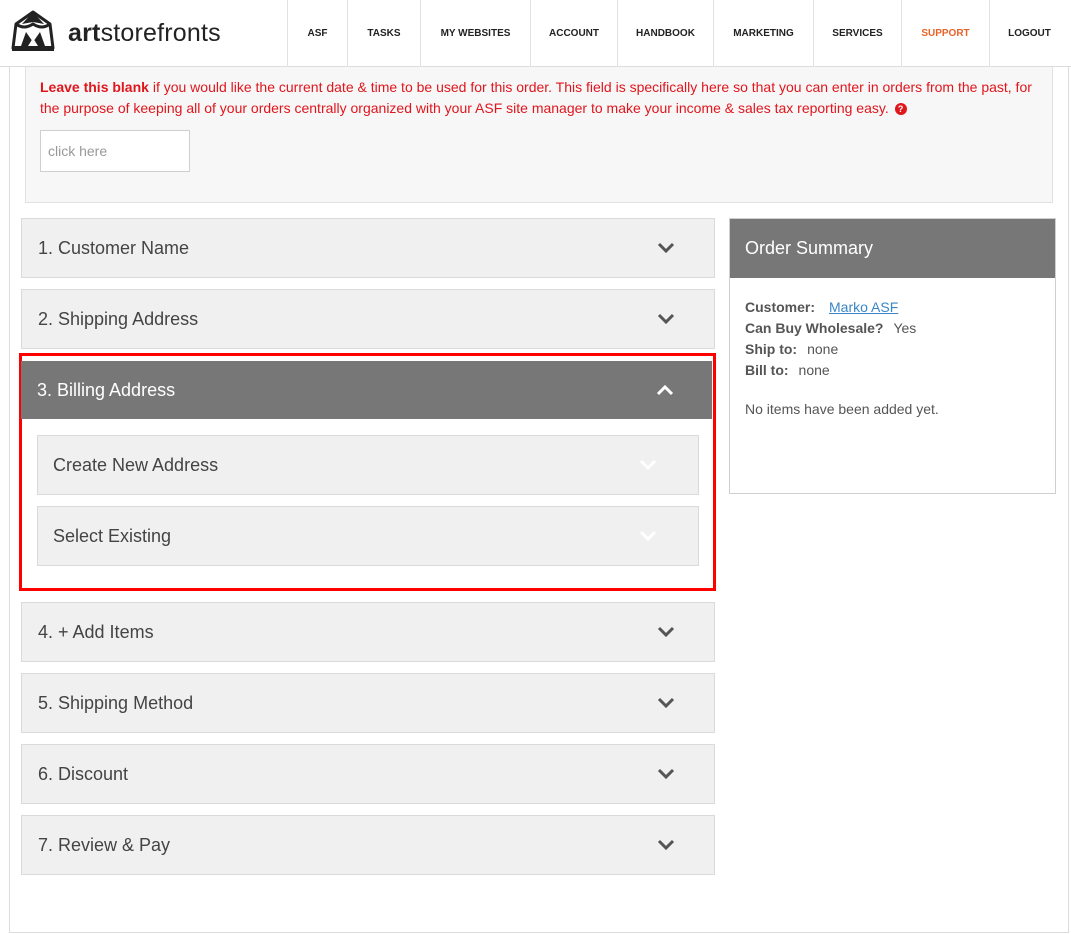 The image size is (1071, 934). What do you see at coordinates (665, 33) in the screenshot?
I see `nav-item-handbook: HANDBOOK` at bounding box center [665, 33].